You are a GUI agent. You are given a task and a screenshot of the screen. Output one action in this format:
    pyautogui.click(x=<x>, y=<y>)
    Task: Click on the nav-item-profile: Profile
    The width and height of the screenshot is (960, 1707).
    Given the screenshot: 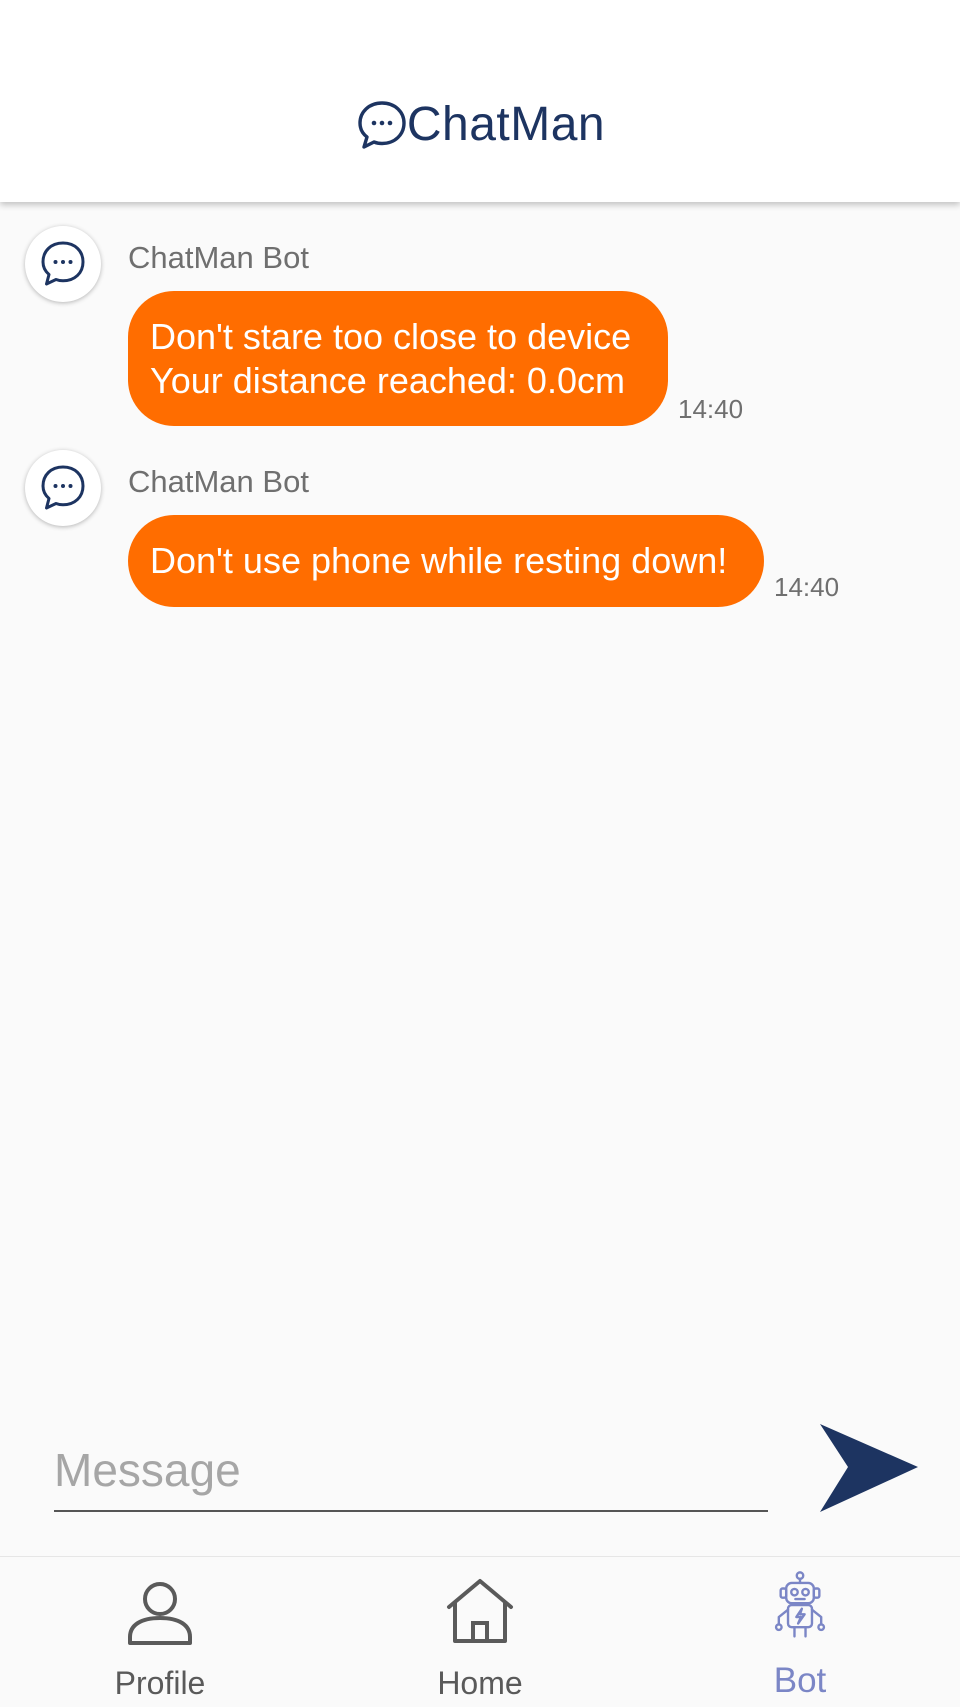 What is the action you would take?
    pyautogui.click(x=160, y=1632)
    